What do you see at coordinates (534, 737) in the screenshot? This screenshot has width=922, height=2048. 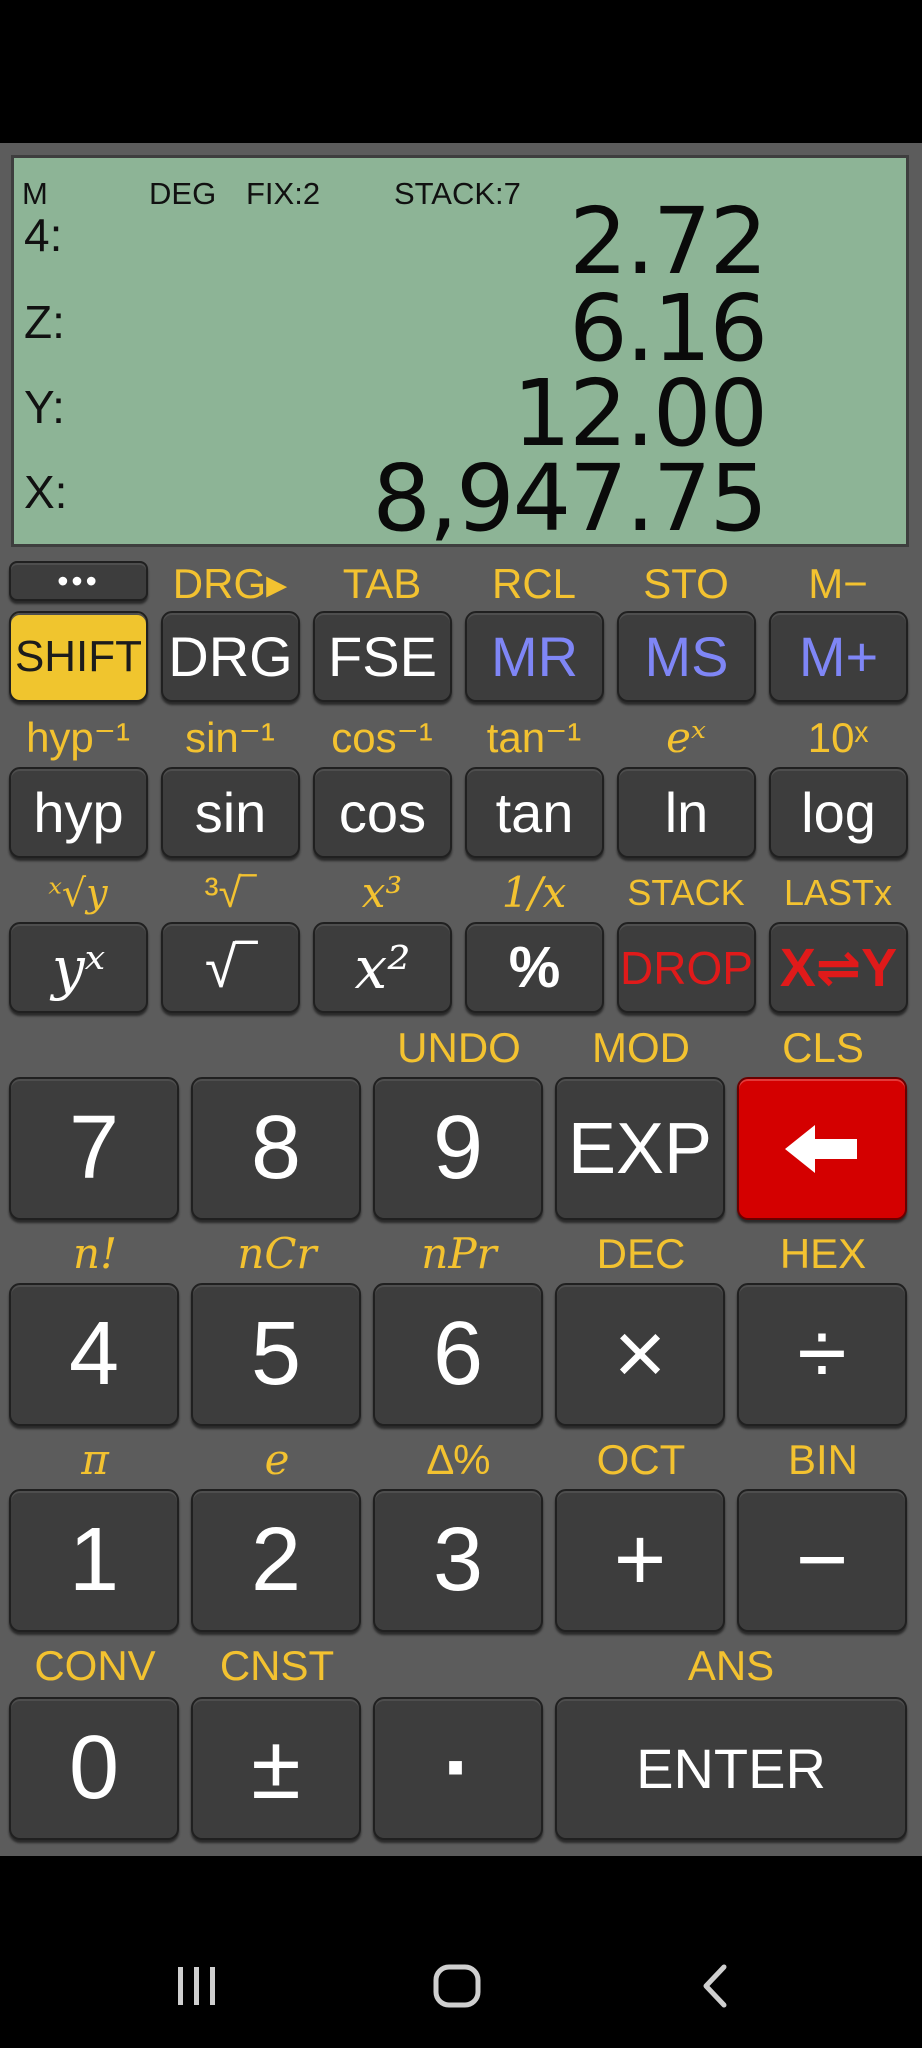 I see `label-arctan: tan⁻¹` at bounding box center [534, 737].